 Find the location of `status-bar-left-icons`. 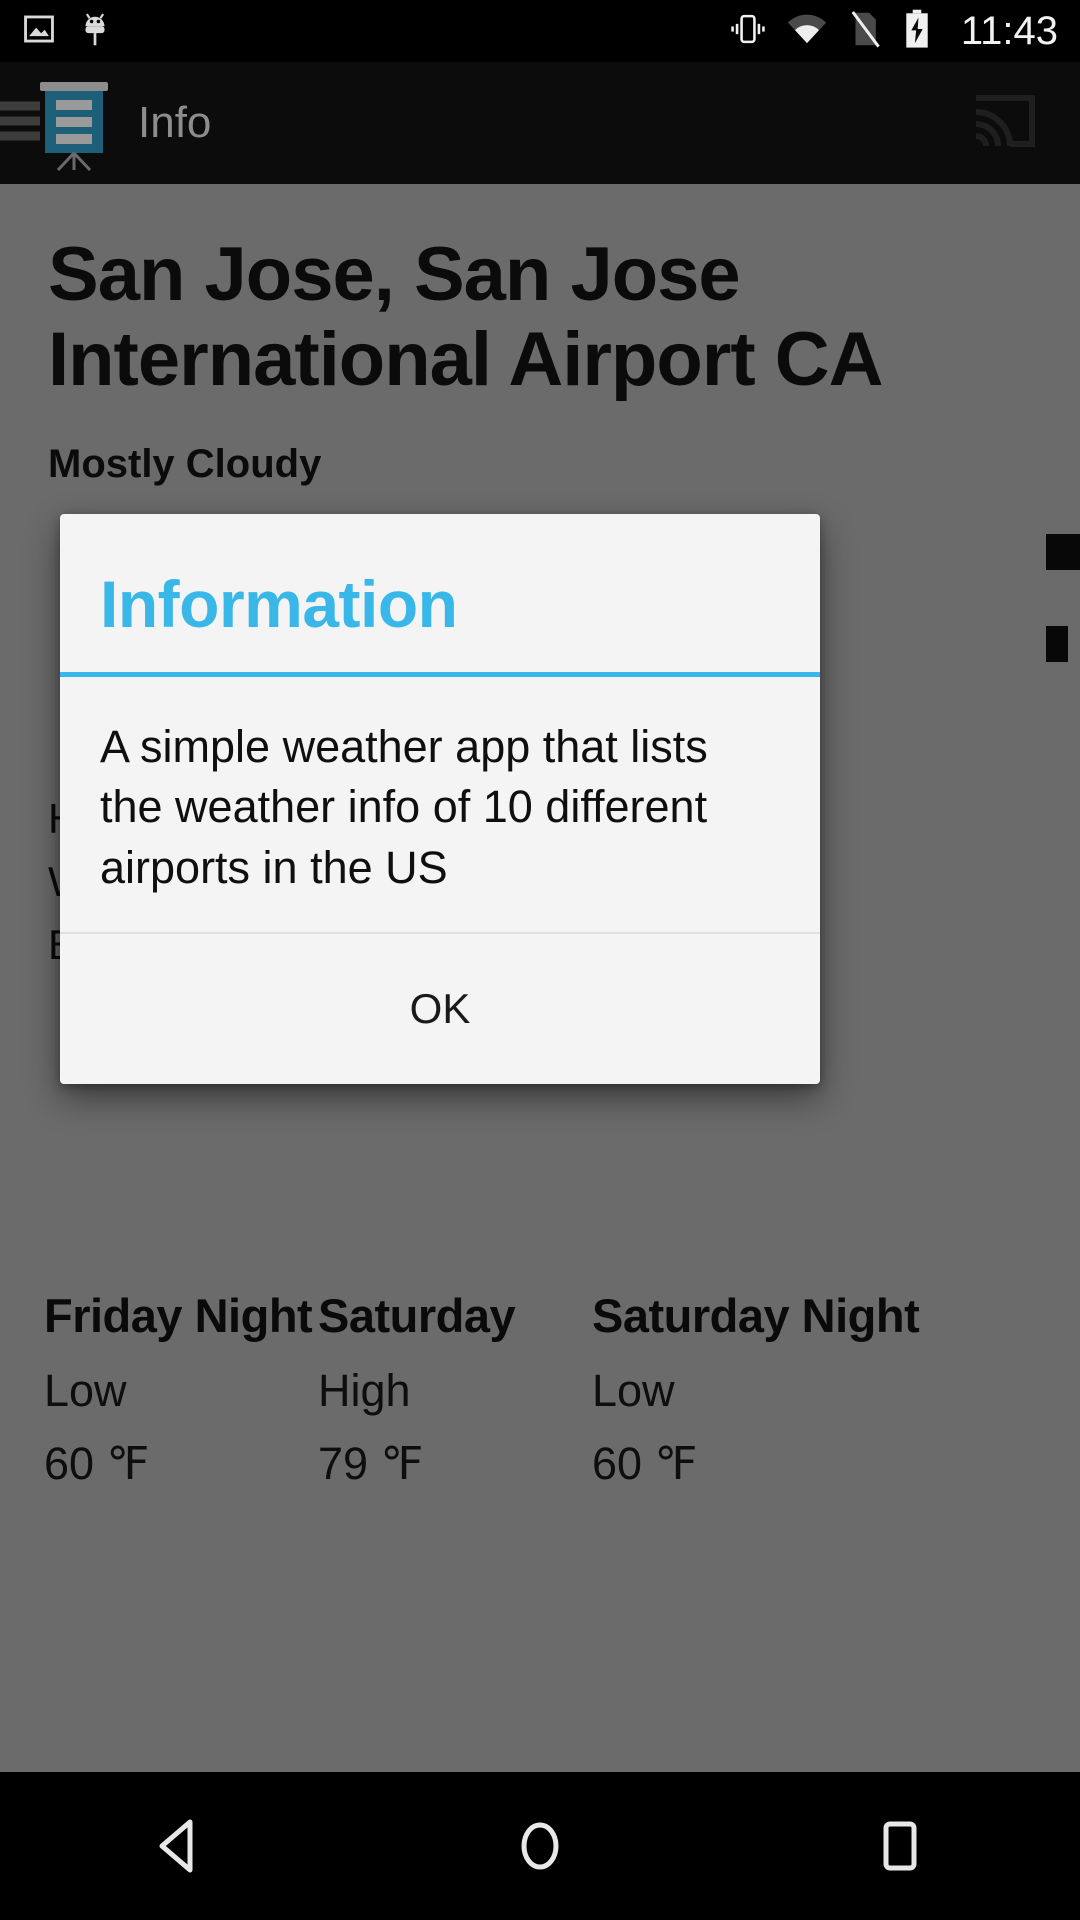

status-bar-left-icons is located at coordinates (56, 31).